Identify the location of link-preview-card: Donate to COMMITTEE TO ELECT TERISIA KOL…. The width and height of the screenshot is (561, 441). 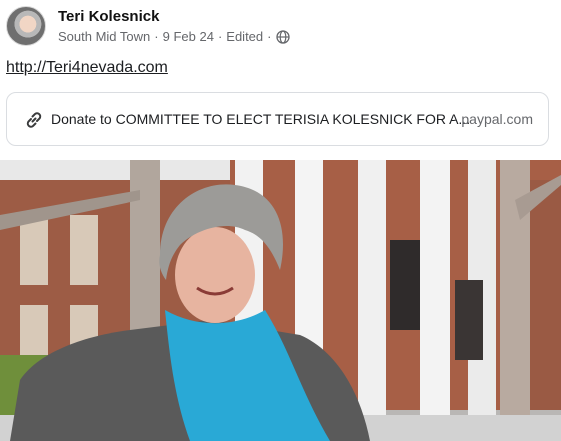
(277, 119).